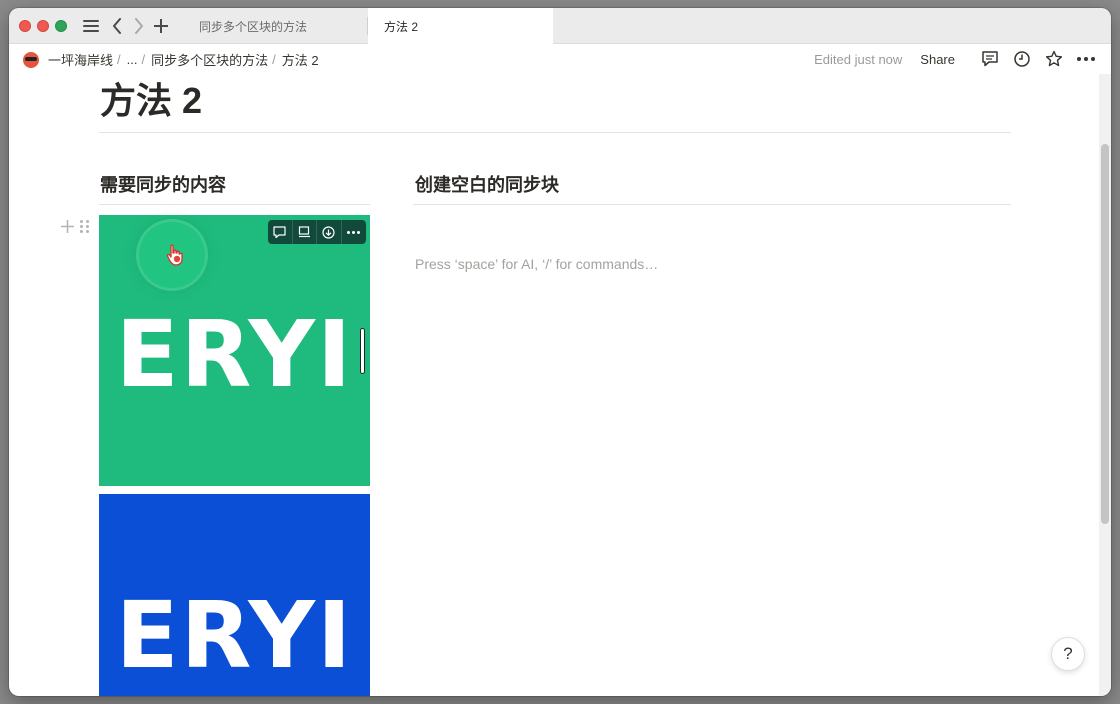 This screenshot has width=1120, height=704. I want to click on image-toolbar, so click(317, 232).